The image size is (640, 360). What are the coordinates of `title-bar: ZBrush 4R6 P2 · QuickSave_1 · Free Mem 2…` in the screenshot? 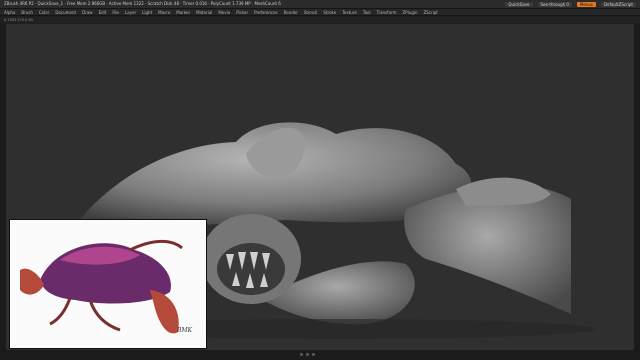 It's located at (320, 4).